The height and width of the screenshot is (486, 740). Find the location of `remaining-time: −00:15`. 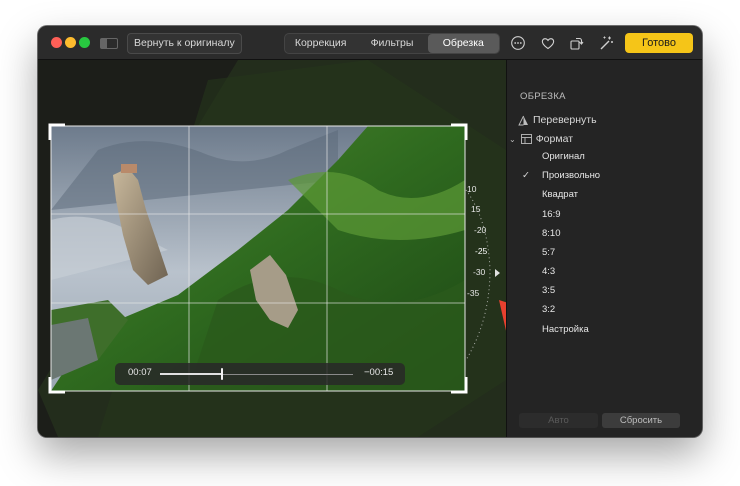

remaining-time: −00:15 is located at coordinates (379, 372).